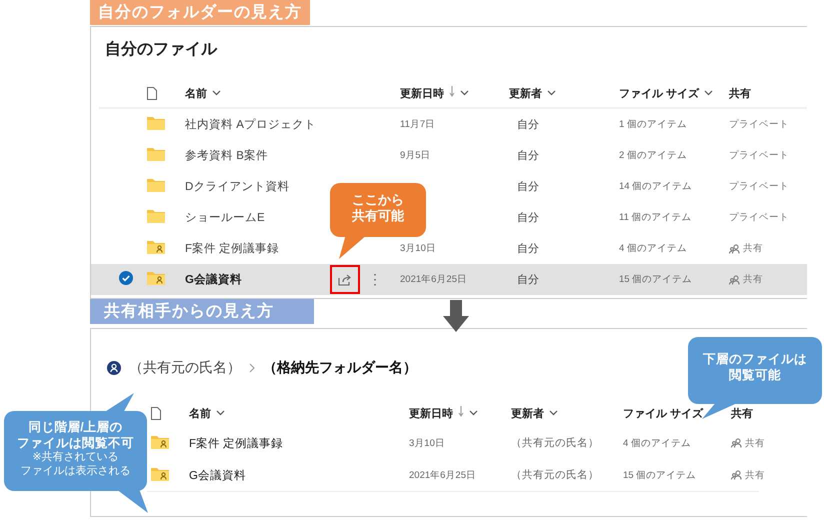  Describe the element at coordinates (456, 316) in the screenshot. I see `down-arrow-icon` at that location.